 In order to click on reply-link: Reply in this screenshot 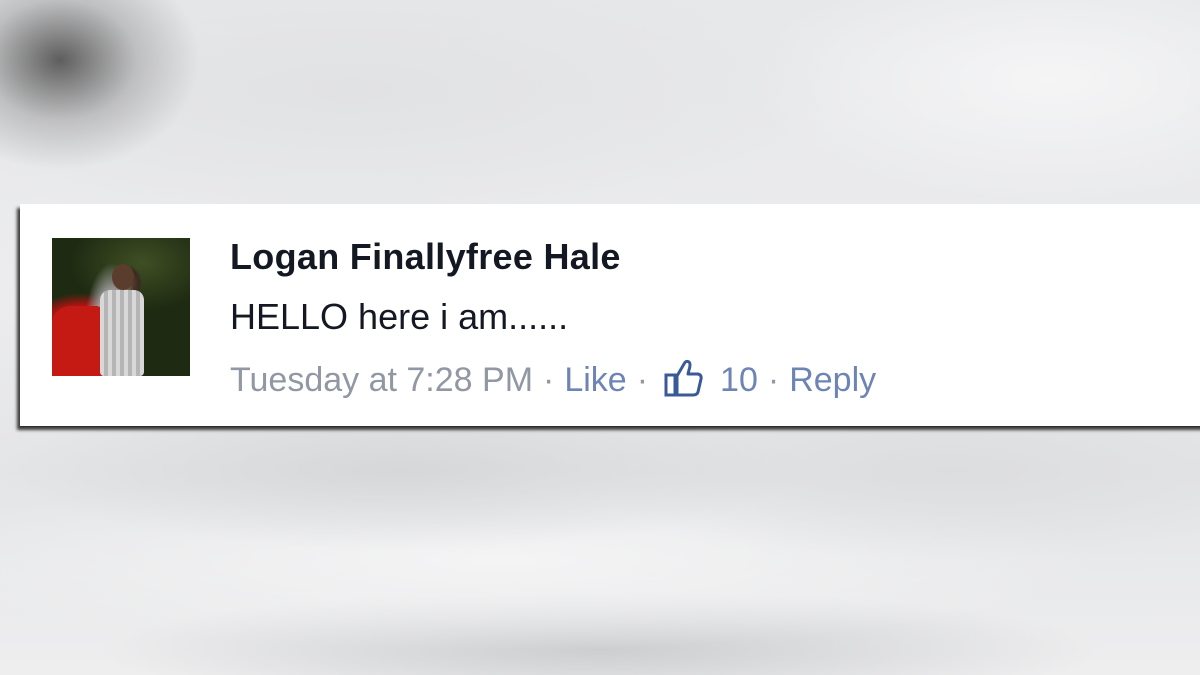, I will do `click(832, 380)`.